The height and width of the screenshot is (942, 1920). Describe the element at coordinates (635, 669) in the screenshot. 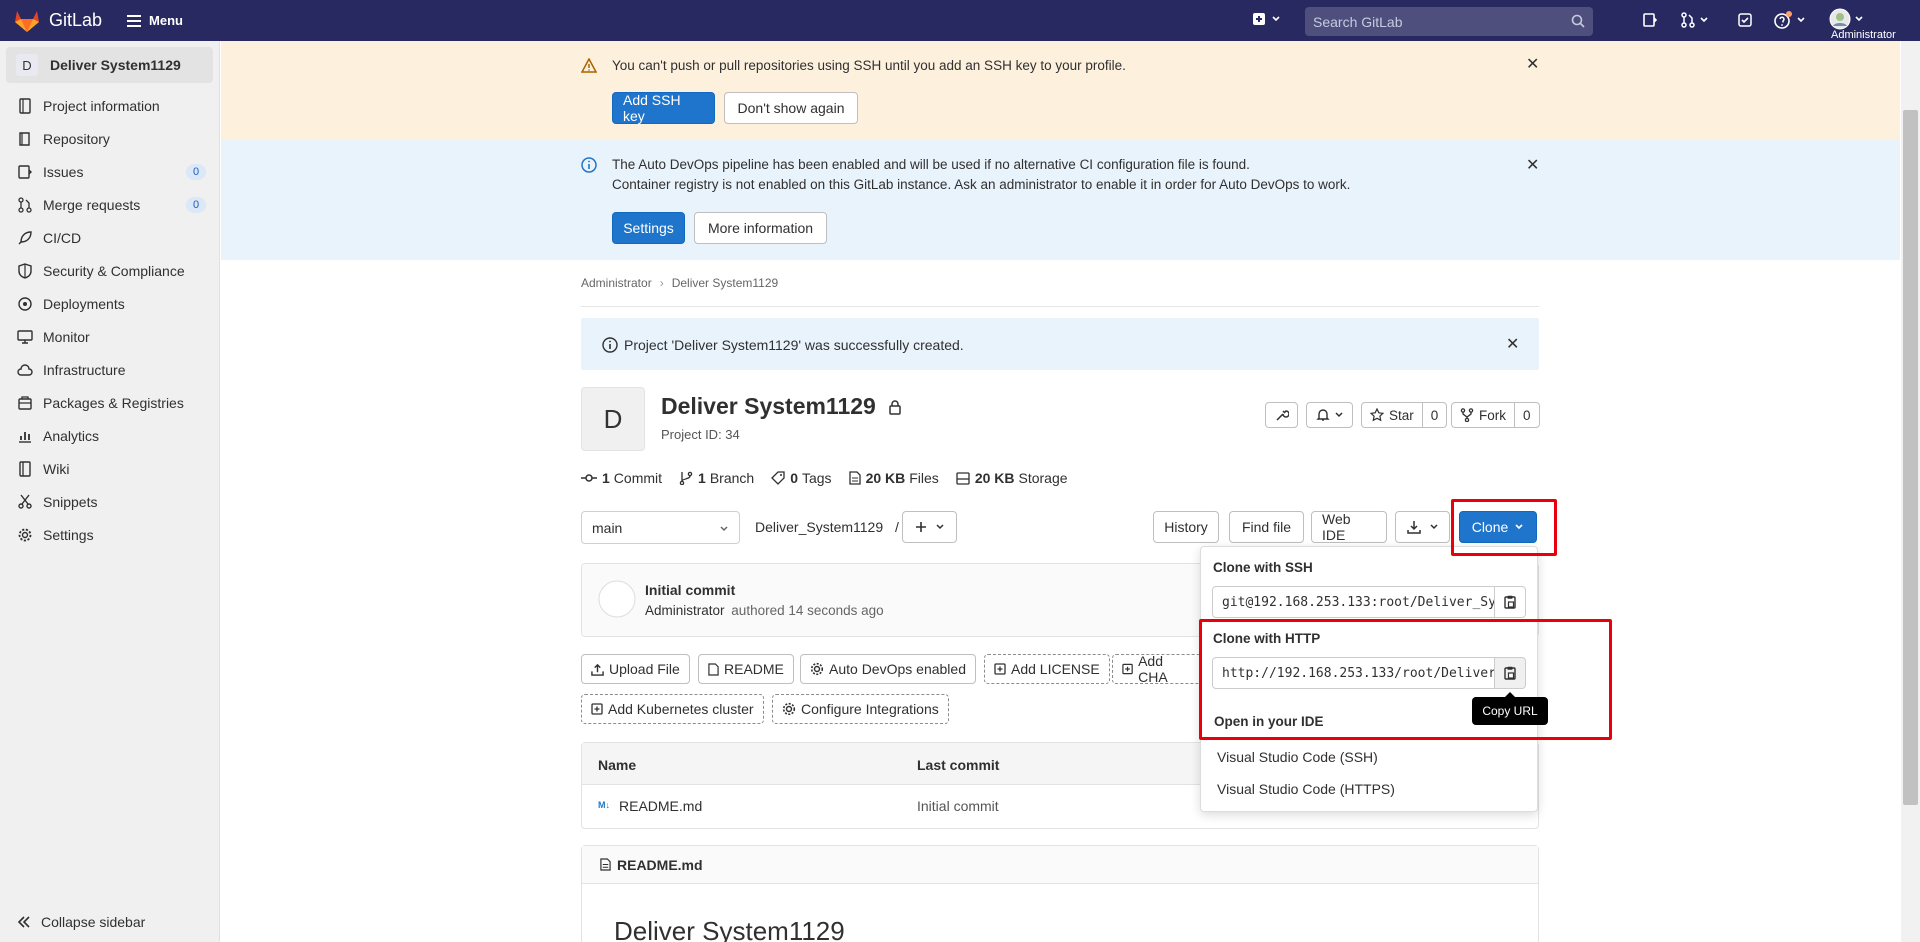

I see `upload-file-button: Upload File` at that location.